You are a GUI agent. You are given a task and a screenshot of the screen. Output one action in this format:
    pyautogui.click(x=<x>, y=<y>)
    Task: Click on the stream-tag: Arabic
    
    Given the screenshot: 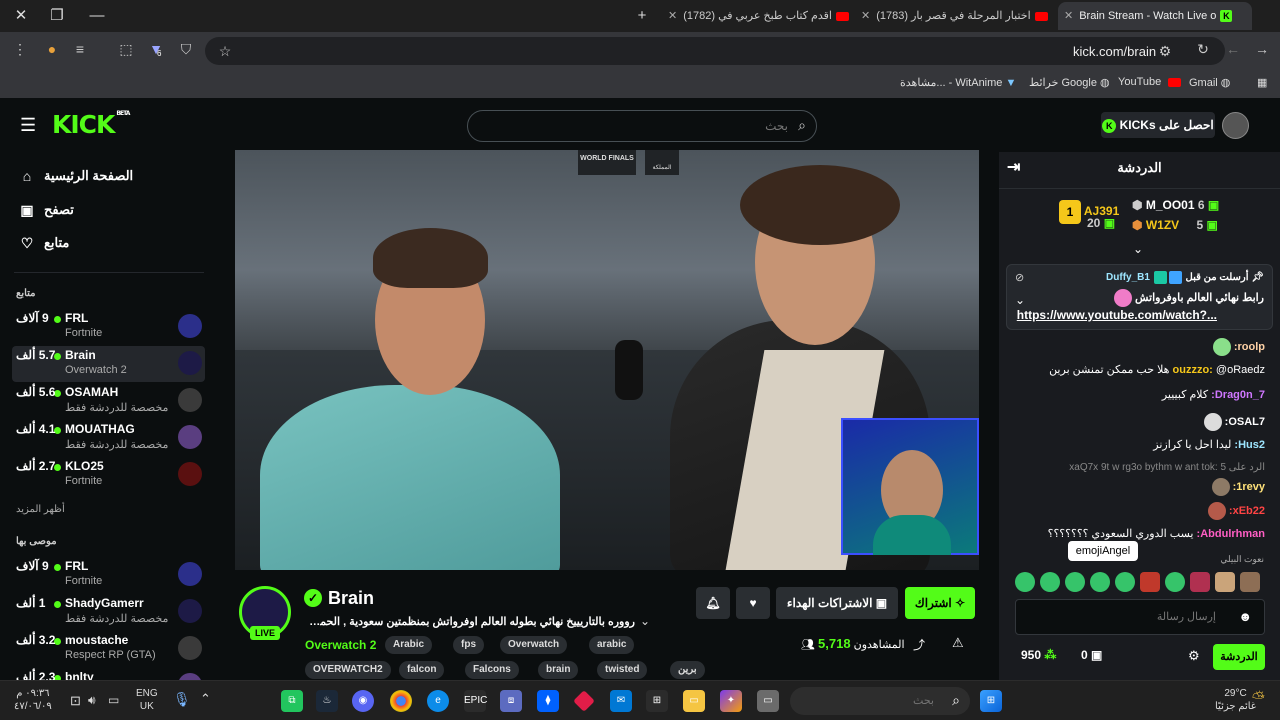 What is the action you would take?
    pyautogui.click(x=409, y=645)
    